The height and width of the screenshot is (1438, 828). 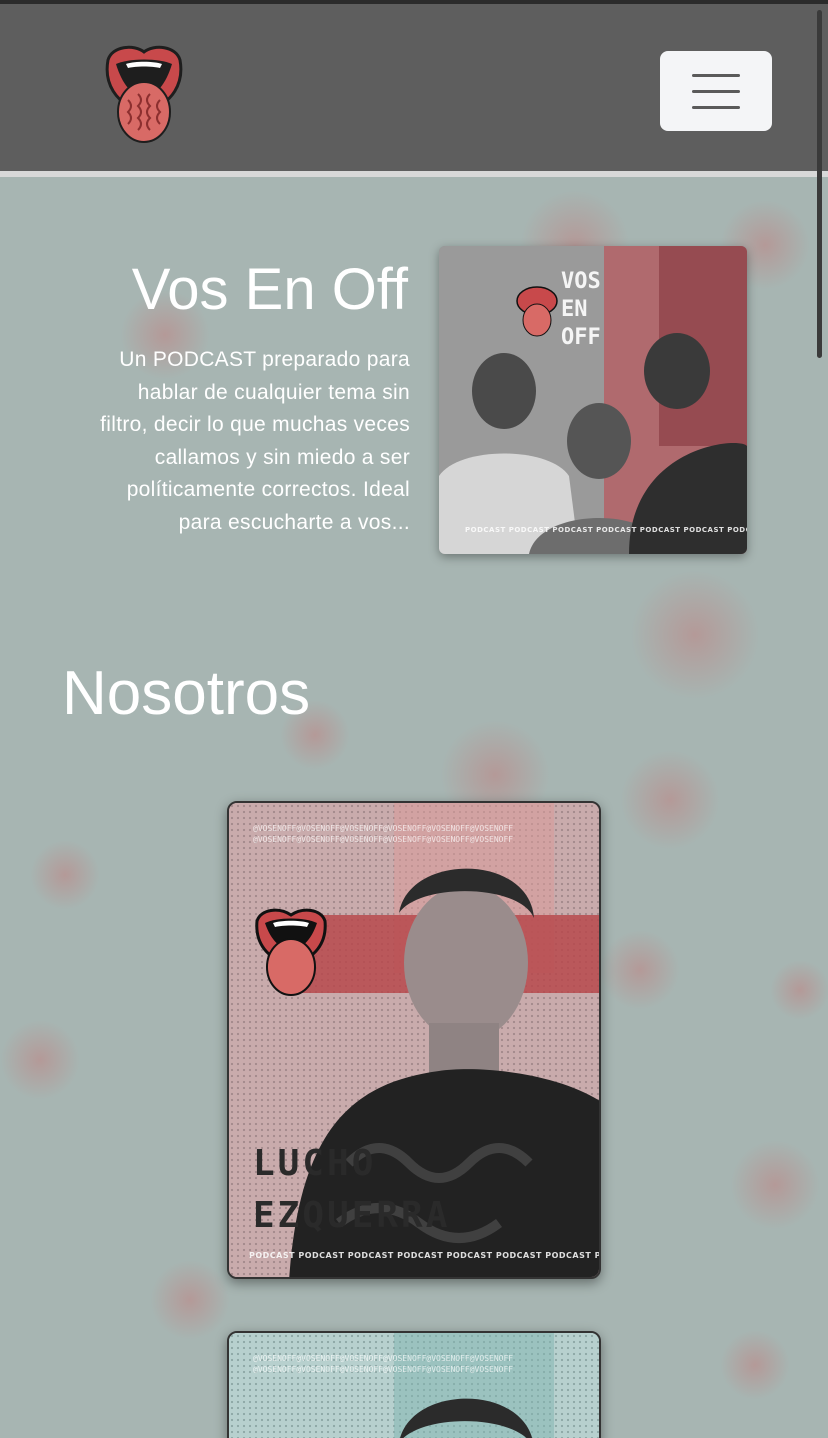 What do you see at coordinates (315, 1163) in the screenshot?
I see `member-first-name: LUCHO` at bounding box center [315, 1163].